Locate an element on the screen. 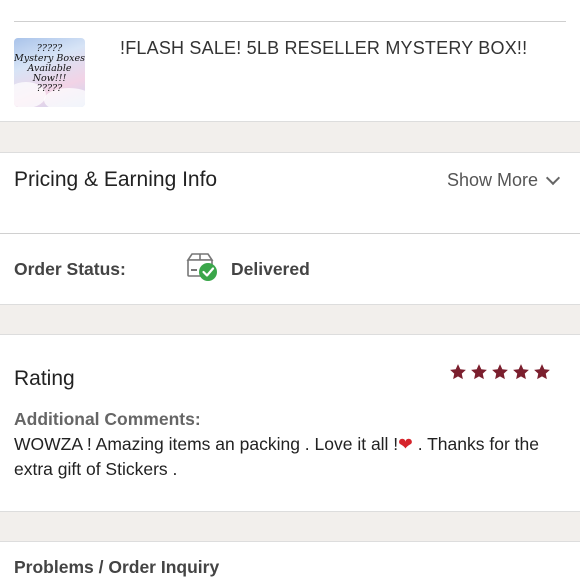  thumbnail-line: ????? is located at coordinates (49, 88).